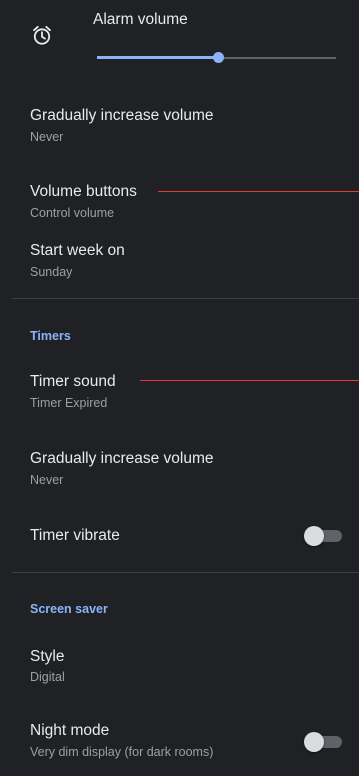 Image resolution: width=359 pixels, height=776 pixels. What do you see at coordinates (140, 19) in the screenshot?
I see `alarm-volume-label: Alarm volume` at bounding box center [140, 19].